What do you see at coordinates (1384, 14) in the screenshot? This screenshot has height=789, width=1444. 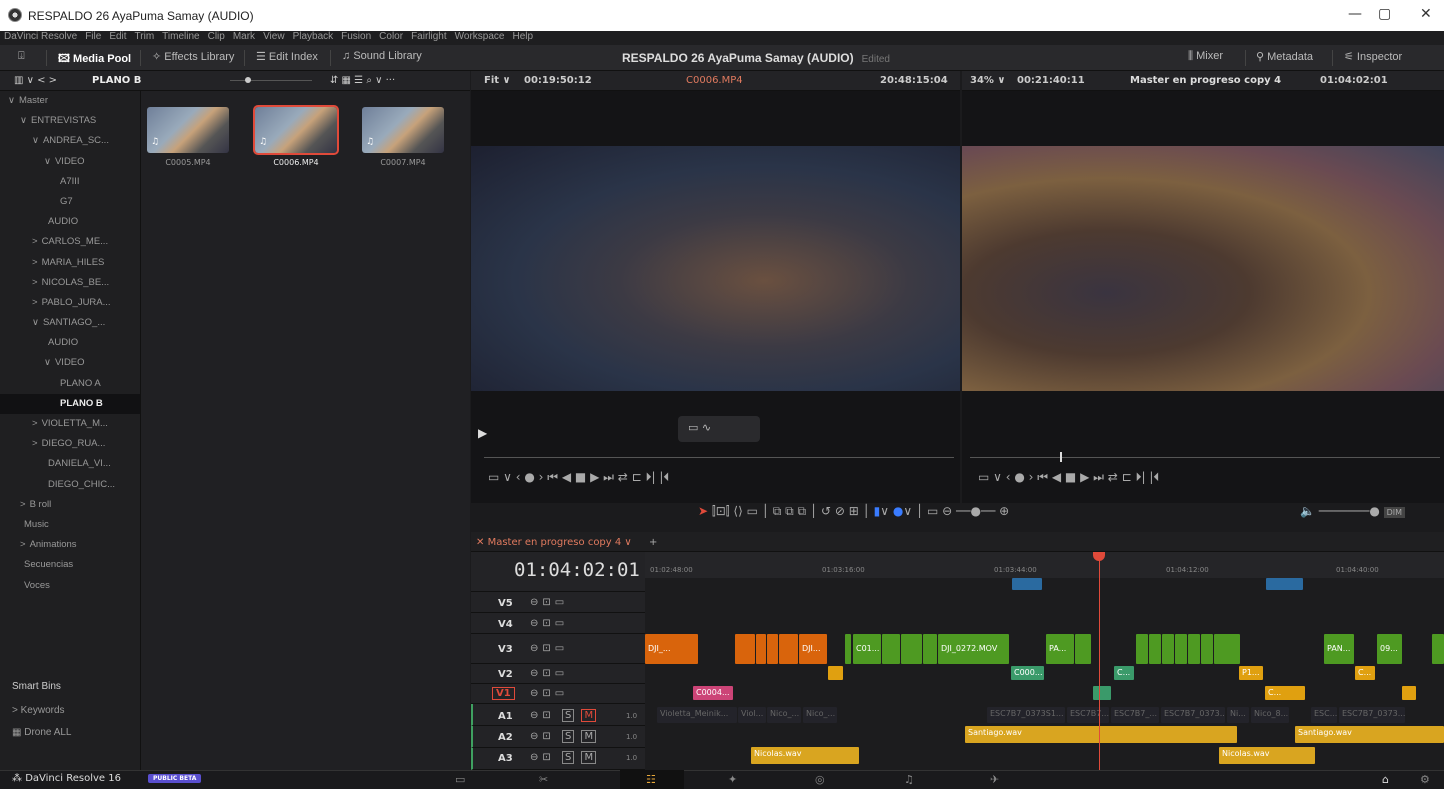 I see `maximize-button: ▢` at bounding box center [1384, 14].